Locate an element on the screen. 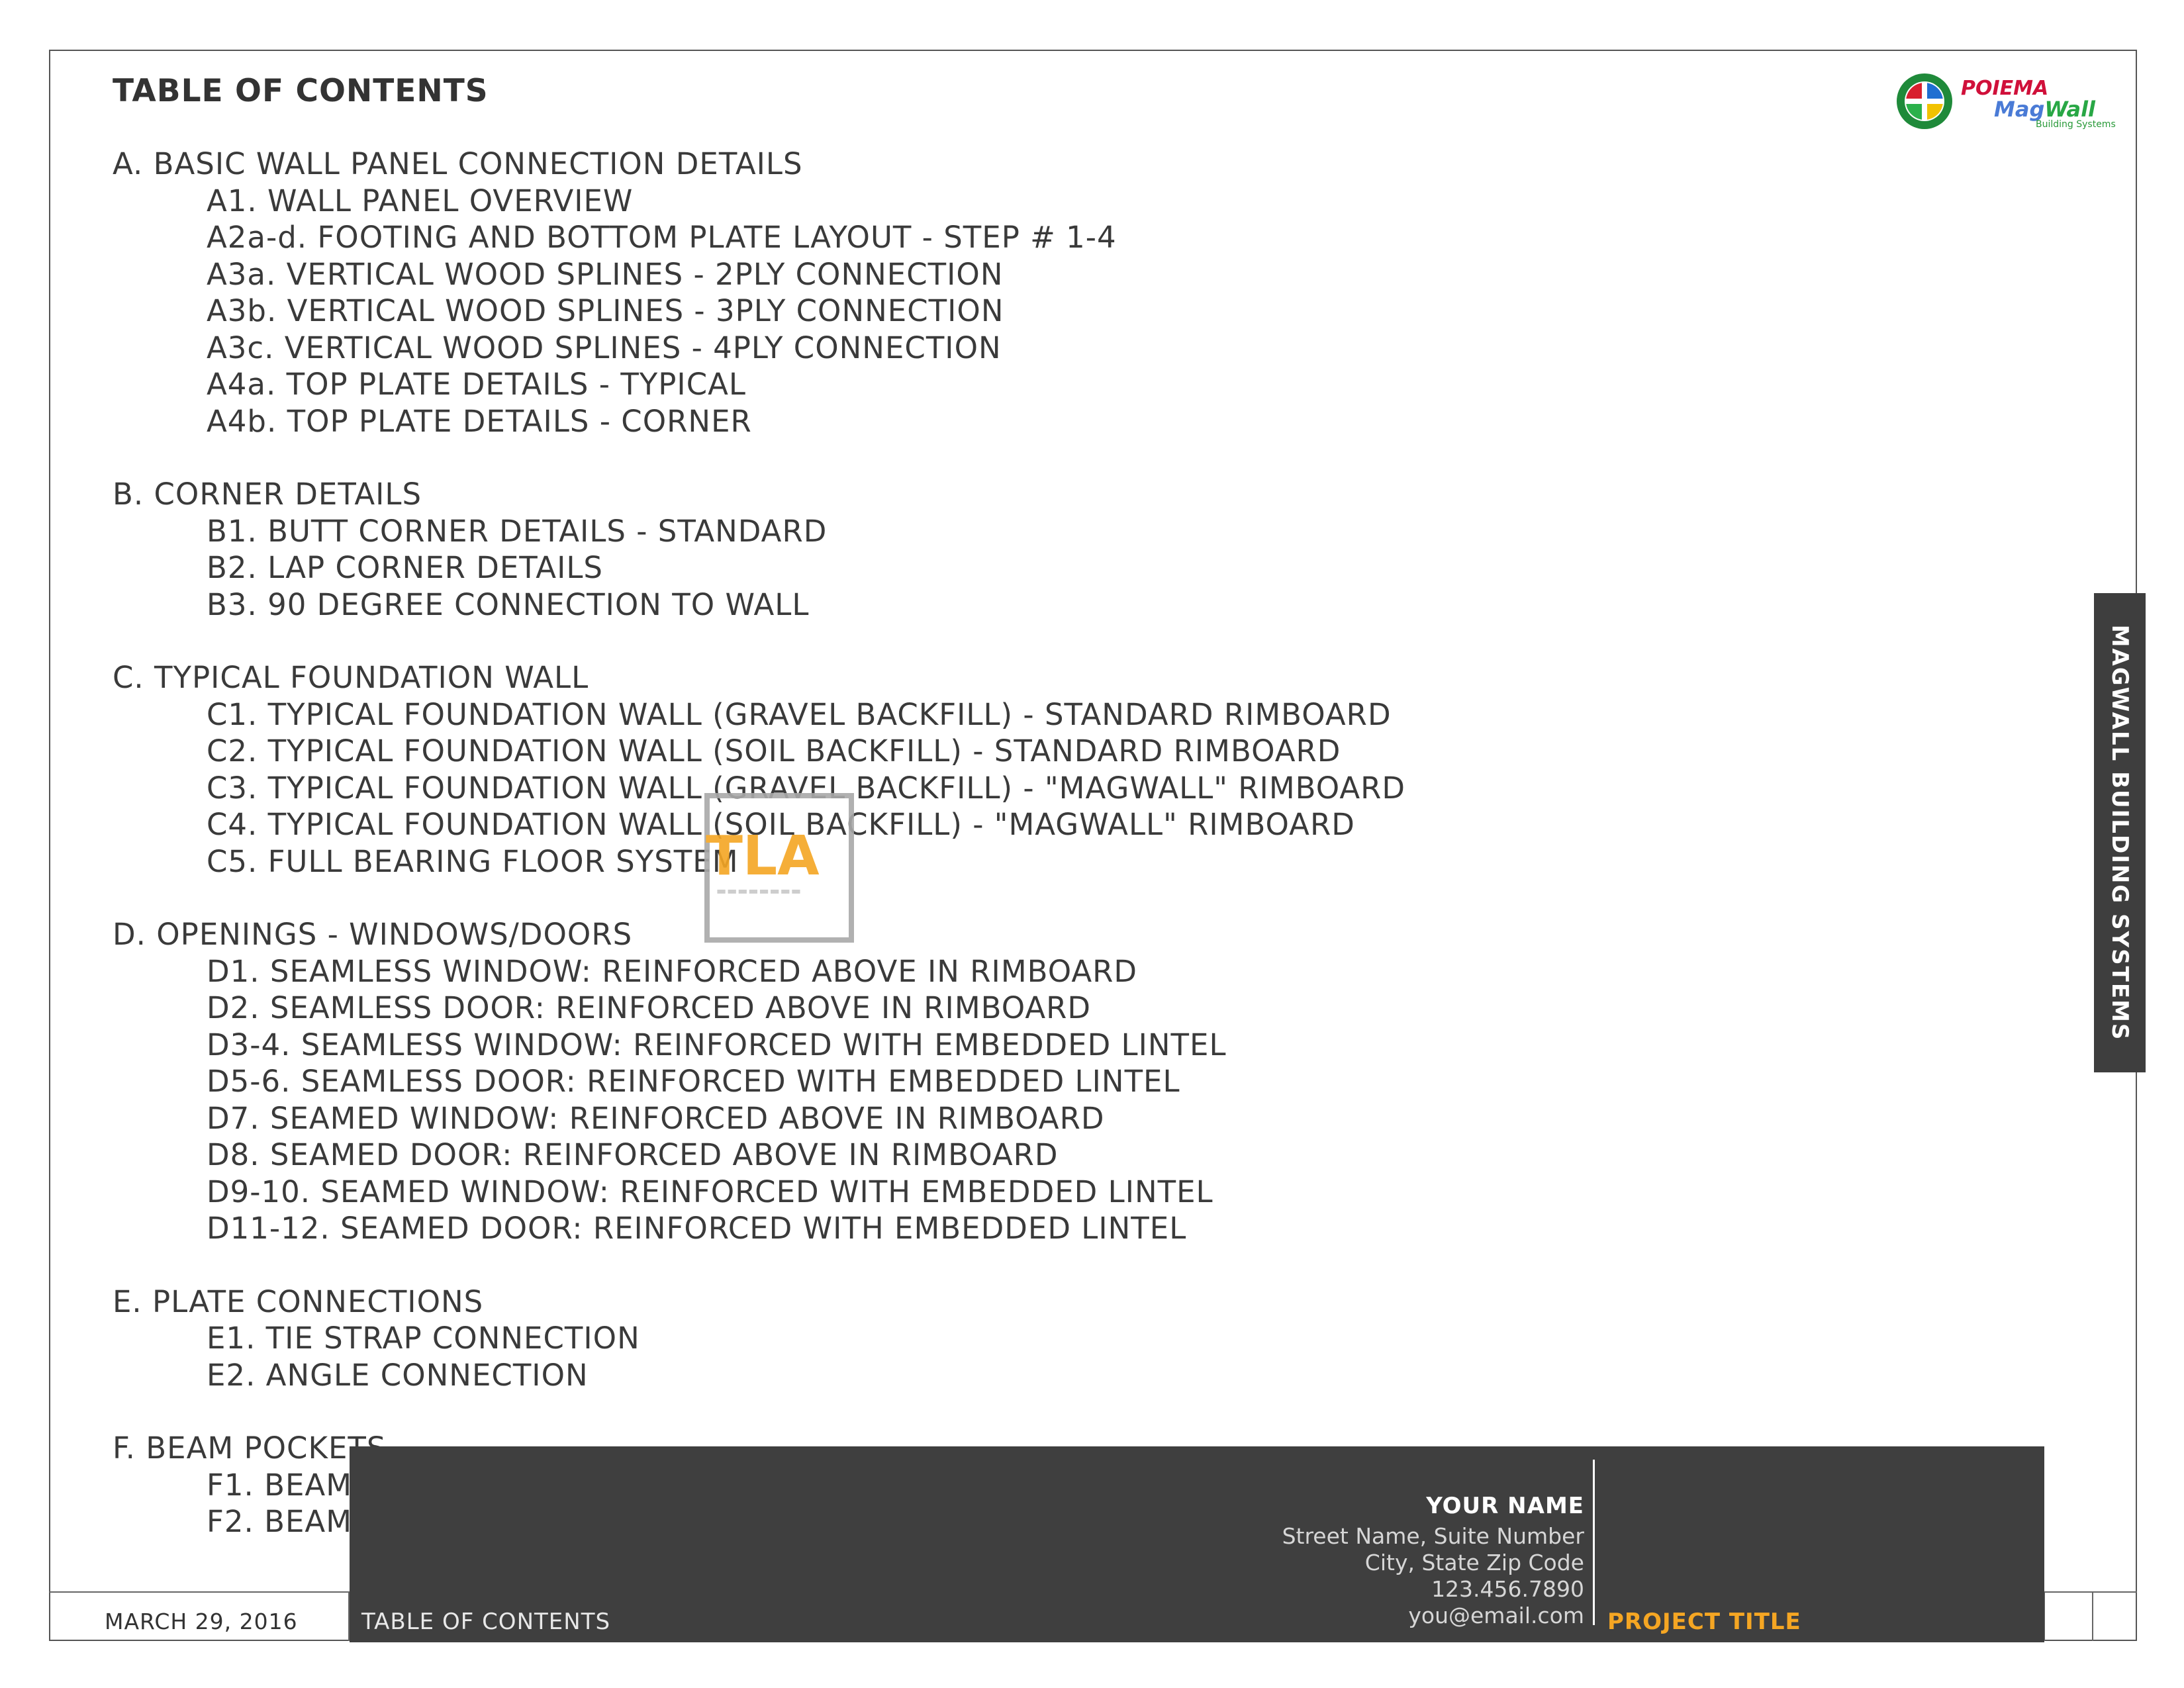  page-title: TABLE OF CONTENTS is located at coordinates (301, 91).